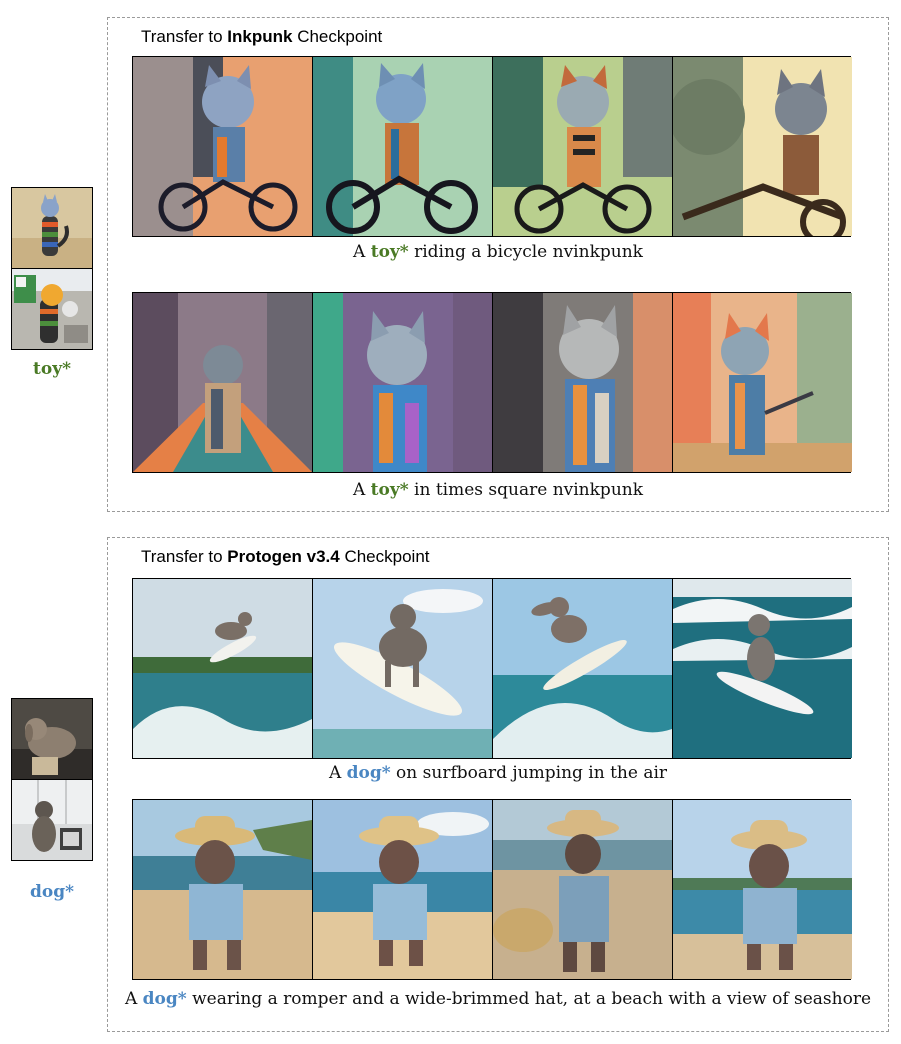 This screenshot has width=901, height=1044. I want to click on dog-reference-images, so click(52, 779).